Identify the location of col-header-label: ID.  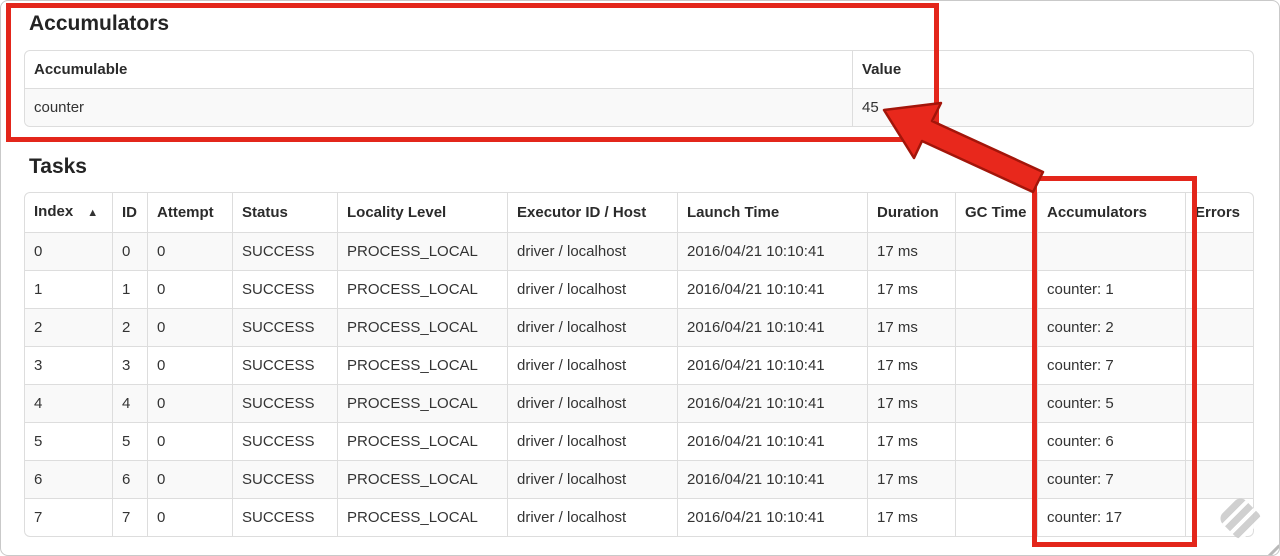
(129, 212).